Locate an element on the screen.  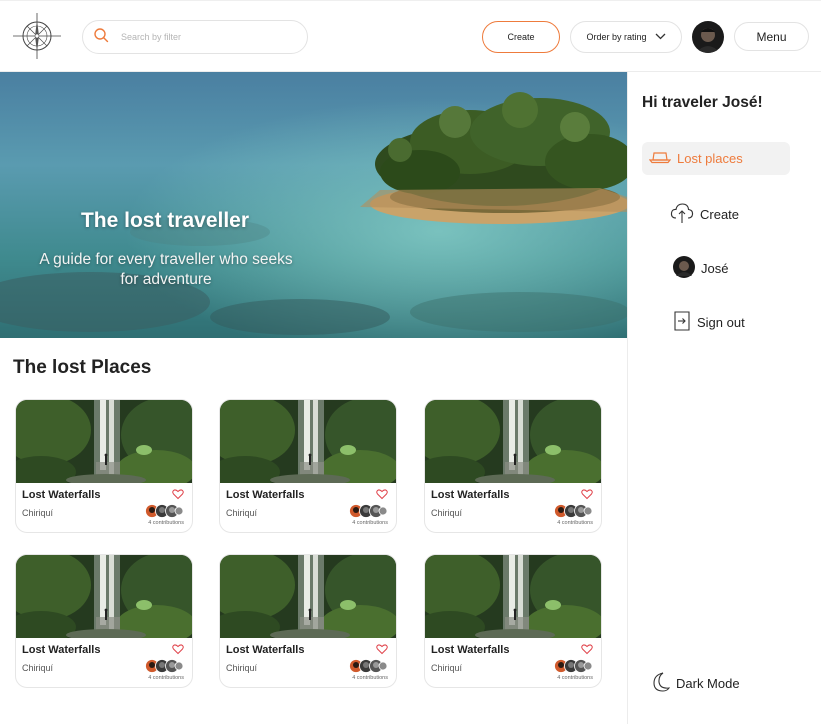
dark-mode-toggle: Dark Mode is located at coordinates (695, 683).